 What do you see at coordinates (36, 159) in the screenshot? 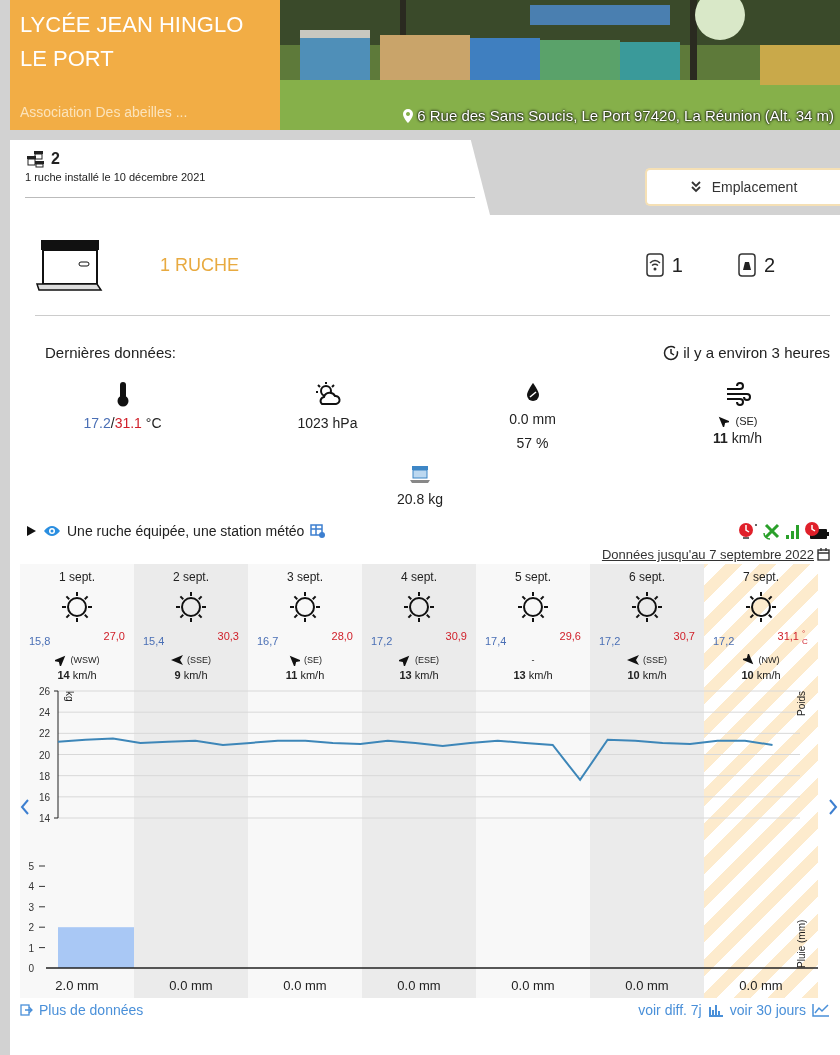
I see `hives-icon` at bounding box center [36, 159].